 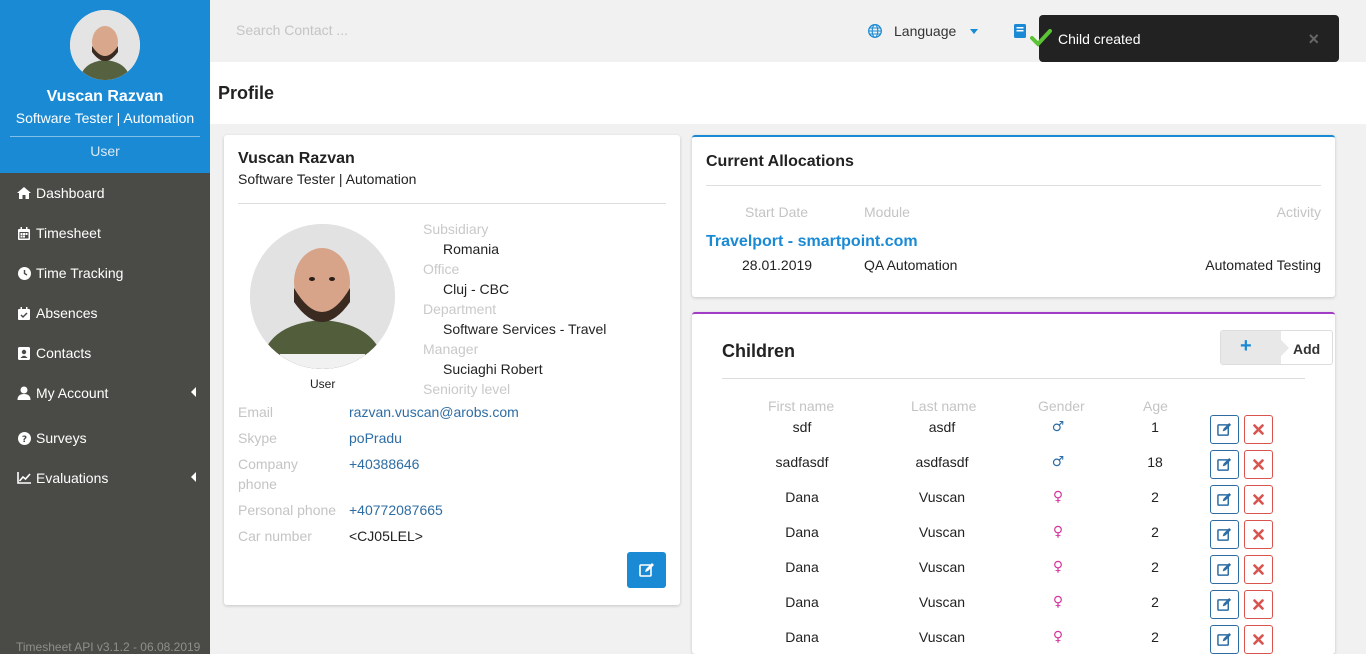 I want to click on skype-link: poPradu, so click(x=375, y=438).